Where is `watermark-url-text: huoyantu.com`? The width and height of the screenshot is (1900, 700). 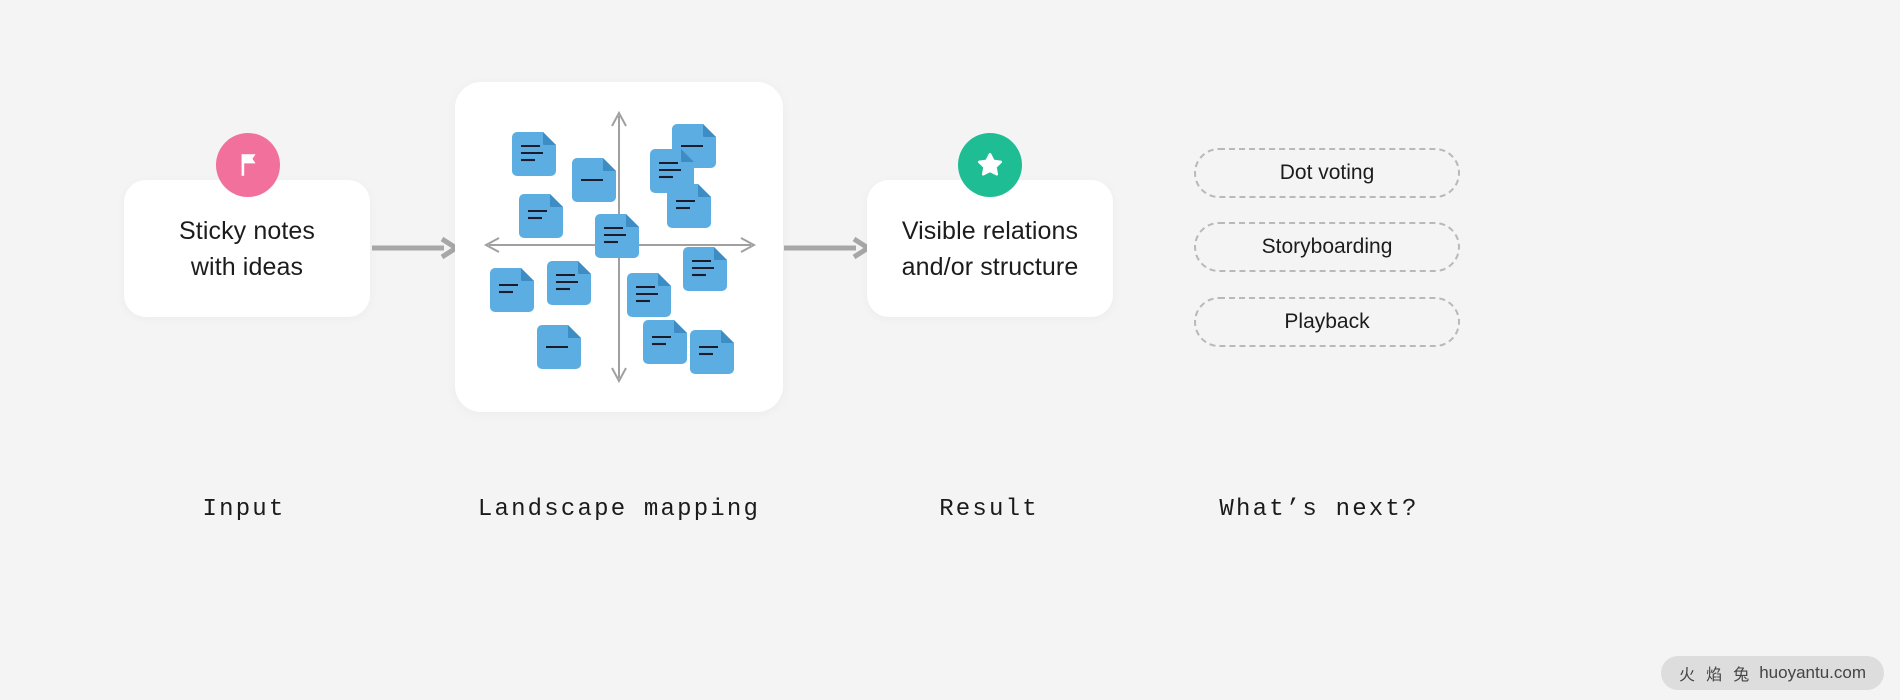
watermark-url-text: huoyantu.com is located at coordinates (1812, 672).